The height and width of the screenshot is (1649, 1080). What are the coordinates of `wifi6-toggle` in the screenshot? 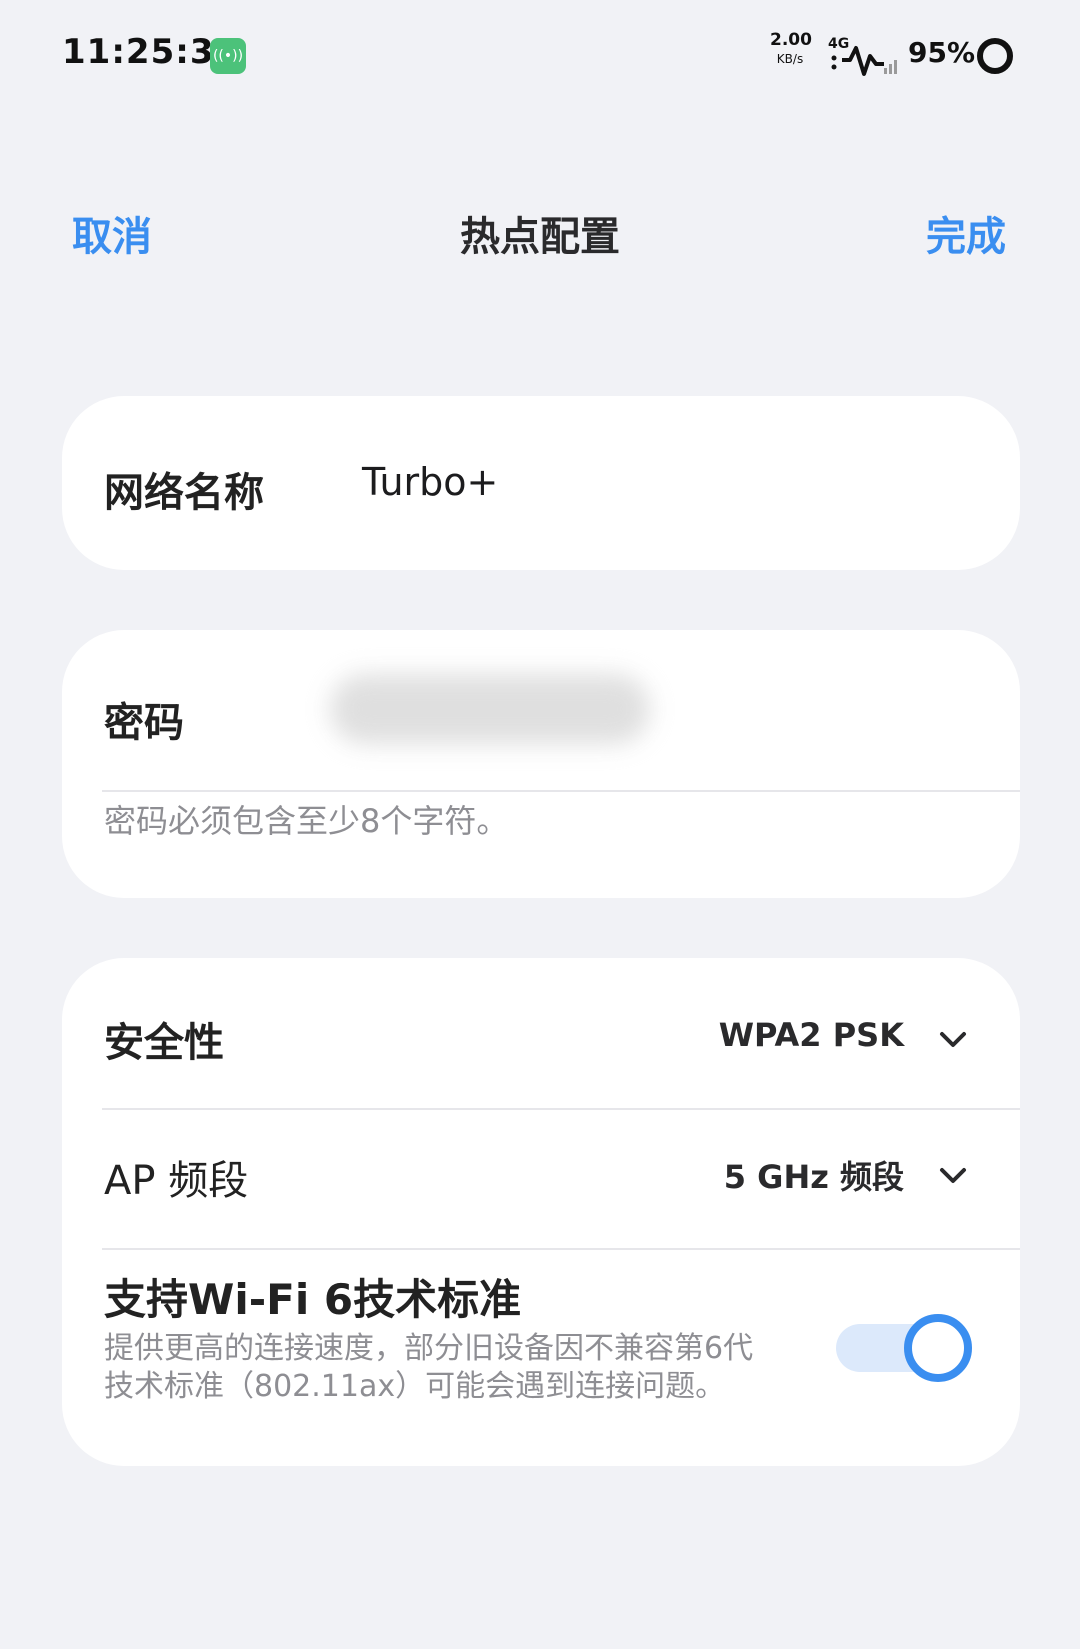 It's located at (903, 1348).